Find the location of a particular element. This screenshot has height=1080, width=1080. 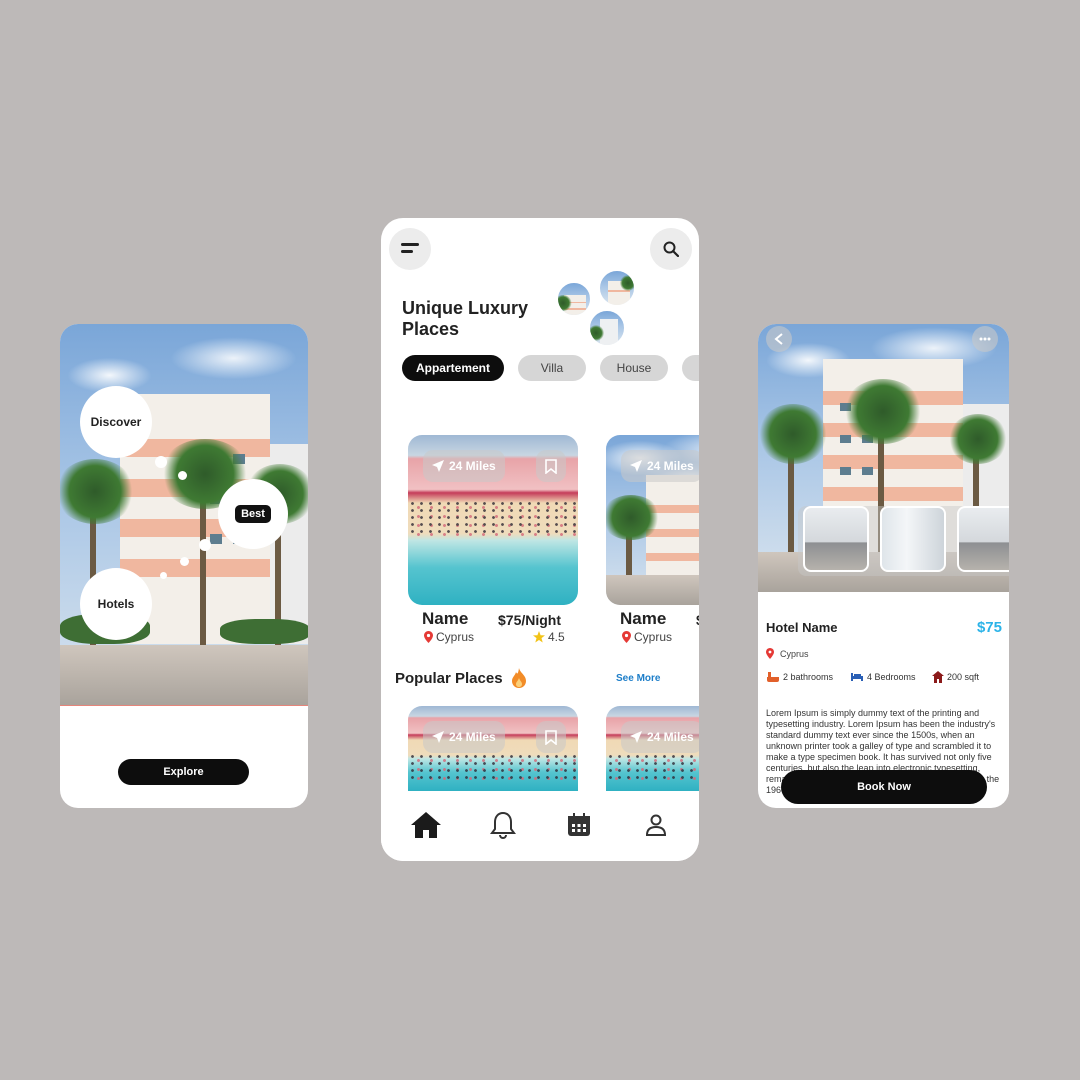

nav-notifications is located at coordinates (503, 825).